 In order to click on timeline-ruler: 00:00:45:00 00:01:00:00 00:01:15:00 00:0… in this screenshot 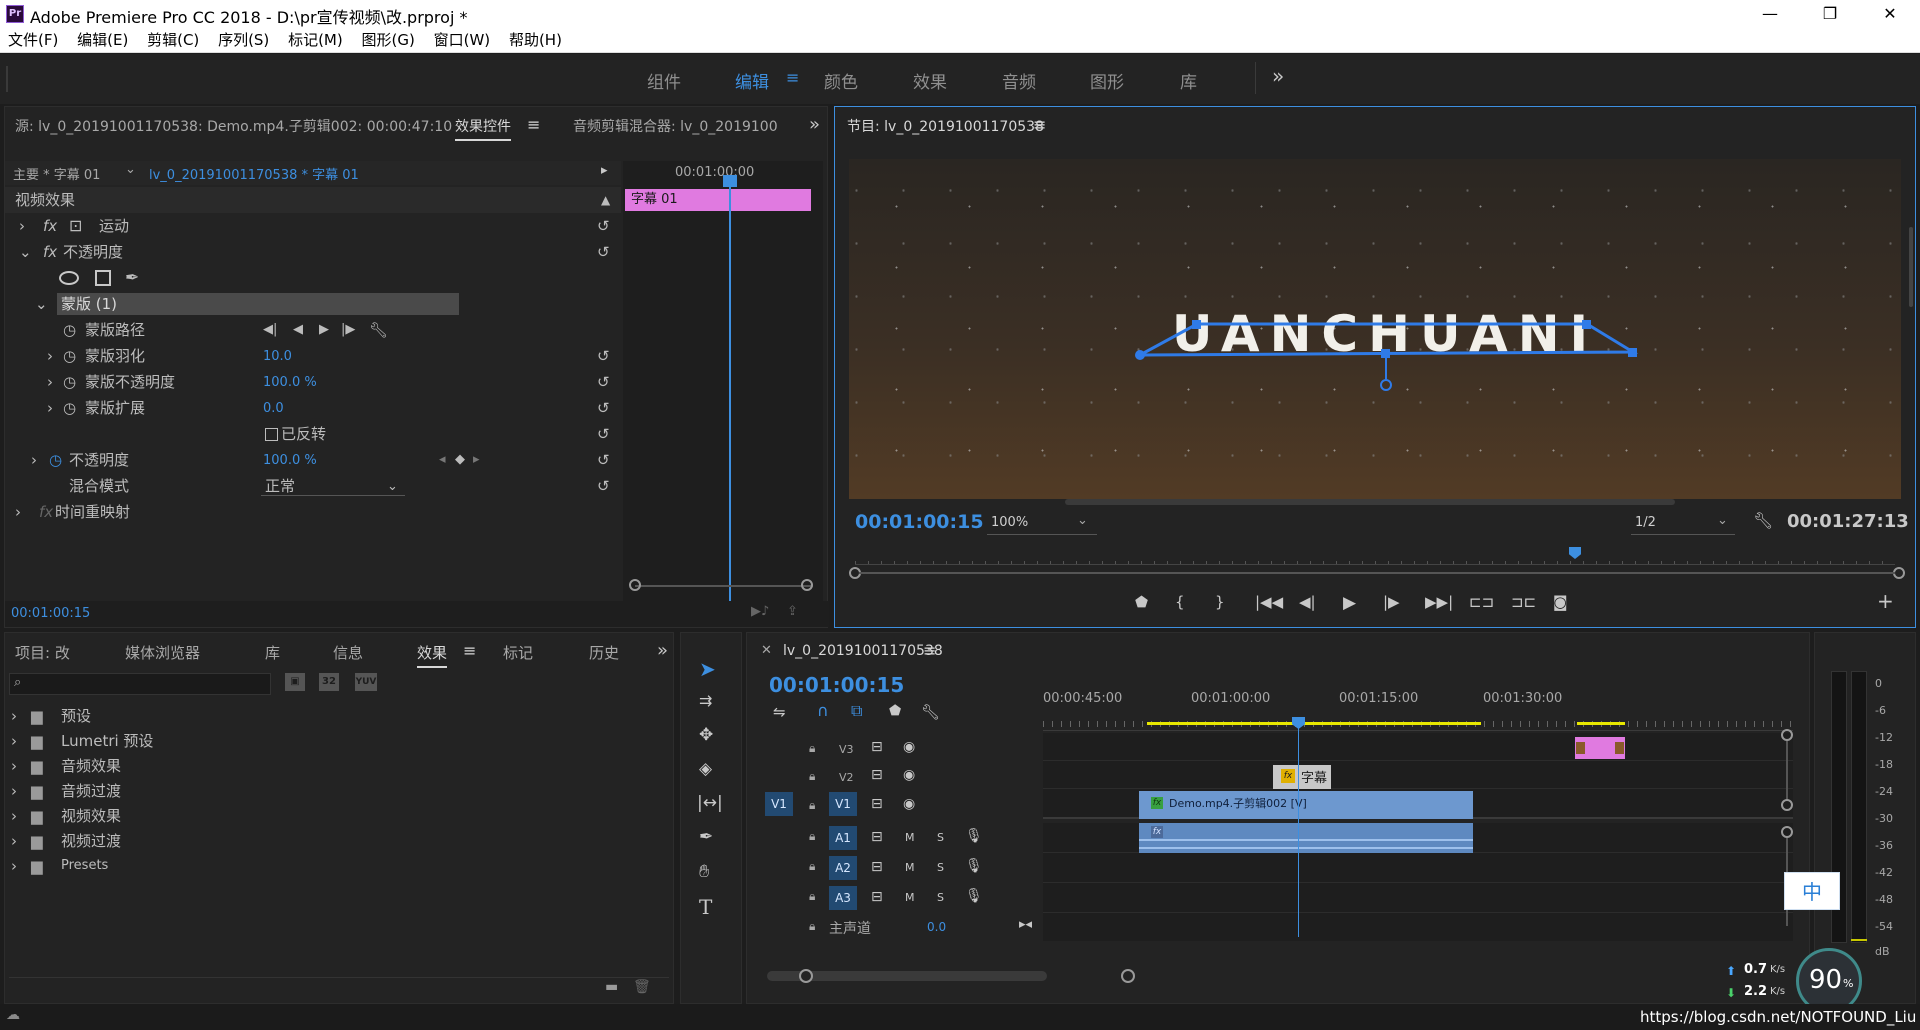, I will do `click(1418, 711)`.